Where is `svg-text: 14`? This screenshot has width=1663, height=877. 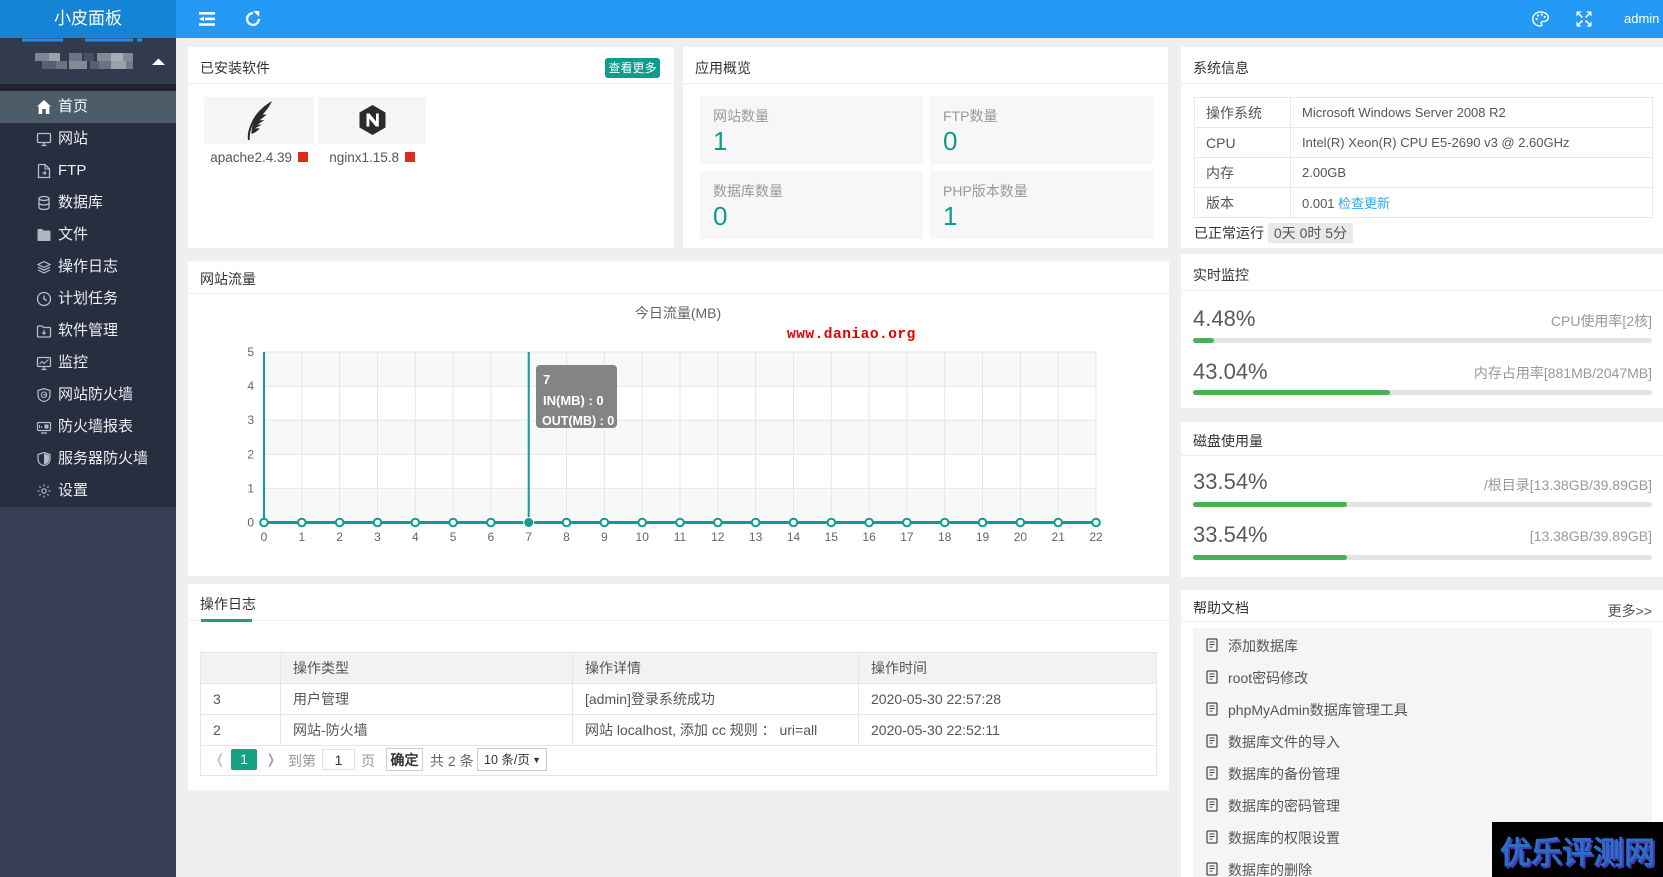 svg-text: 14 is located at coordinates (794, 537).